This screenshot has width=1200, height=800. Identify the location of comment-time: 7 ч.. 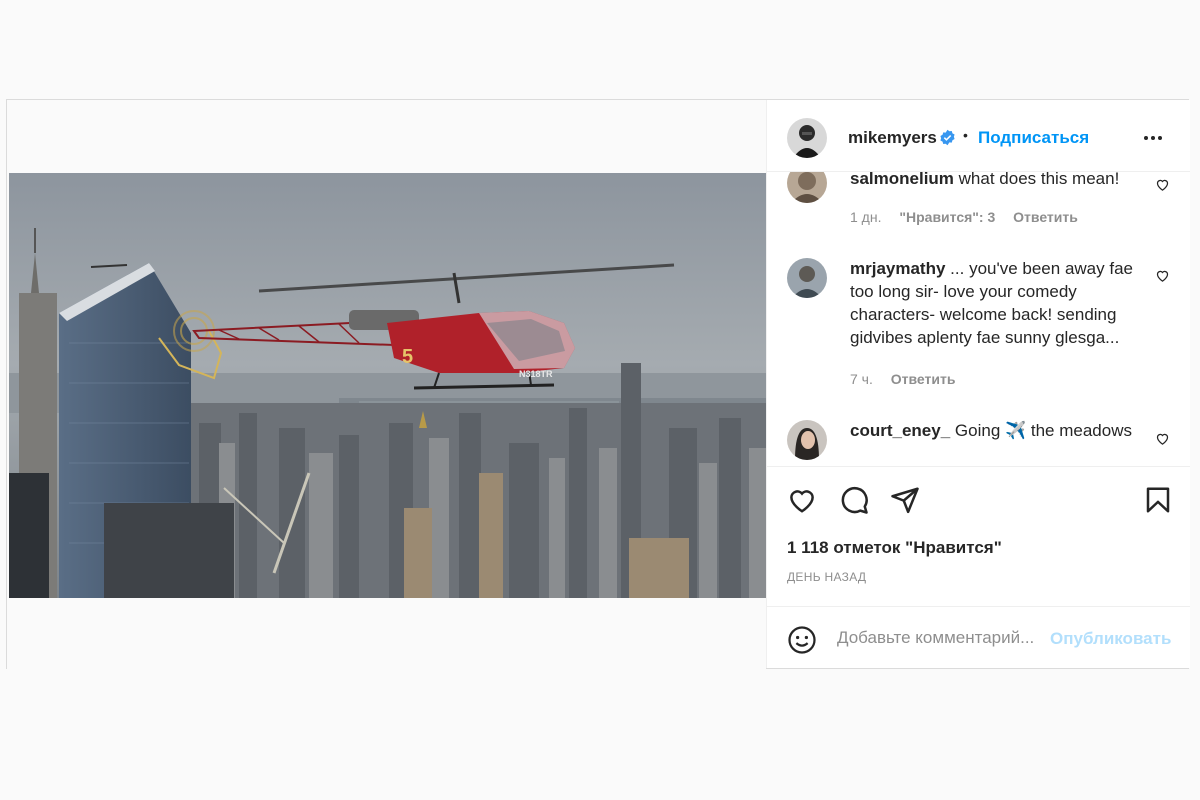
(861, 379).